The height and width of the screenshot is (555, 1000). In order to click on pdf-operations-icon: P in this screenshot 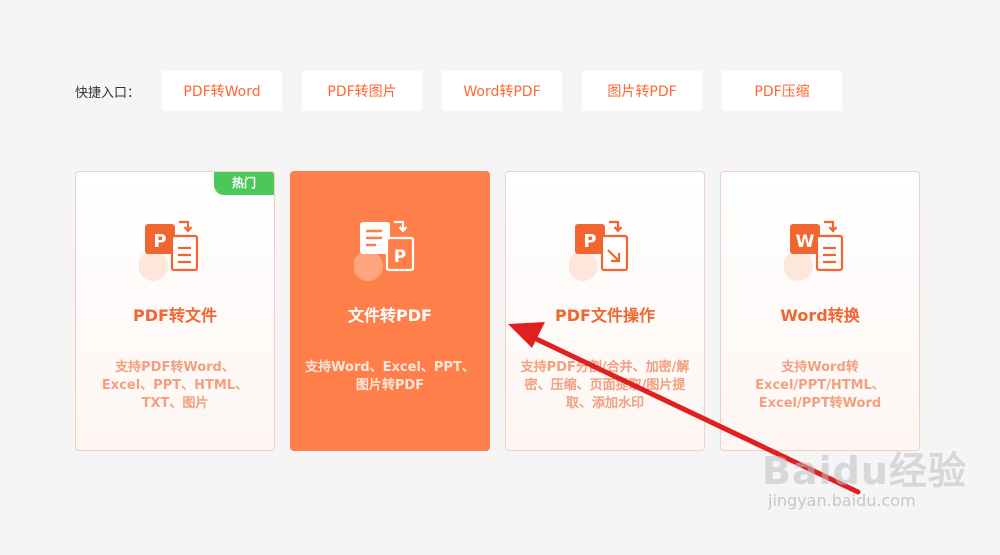, I will do `click(605, 252)`.